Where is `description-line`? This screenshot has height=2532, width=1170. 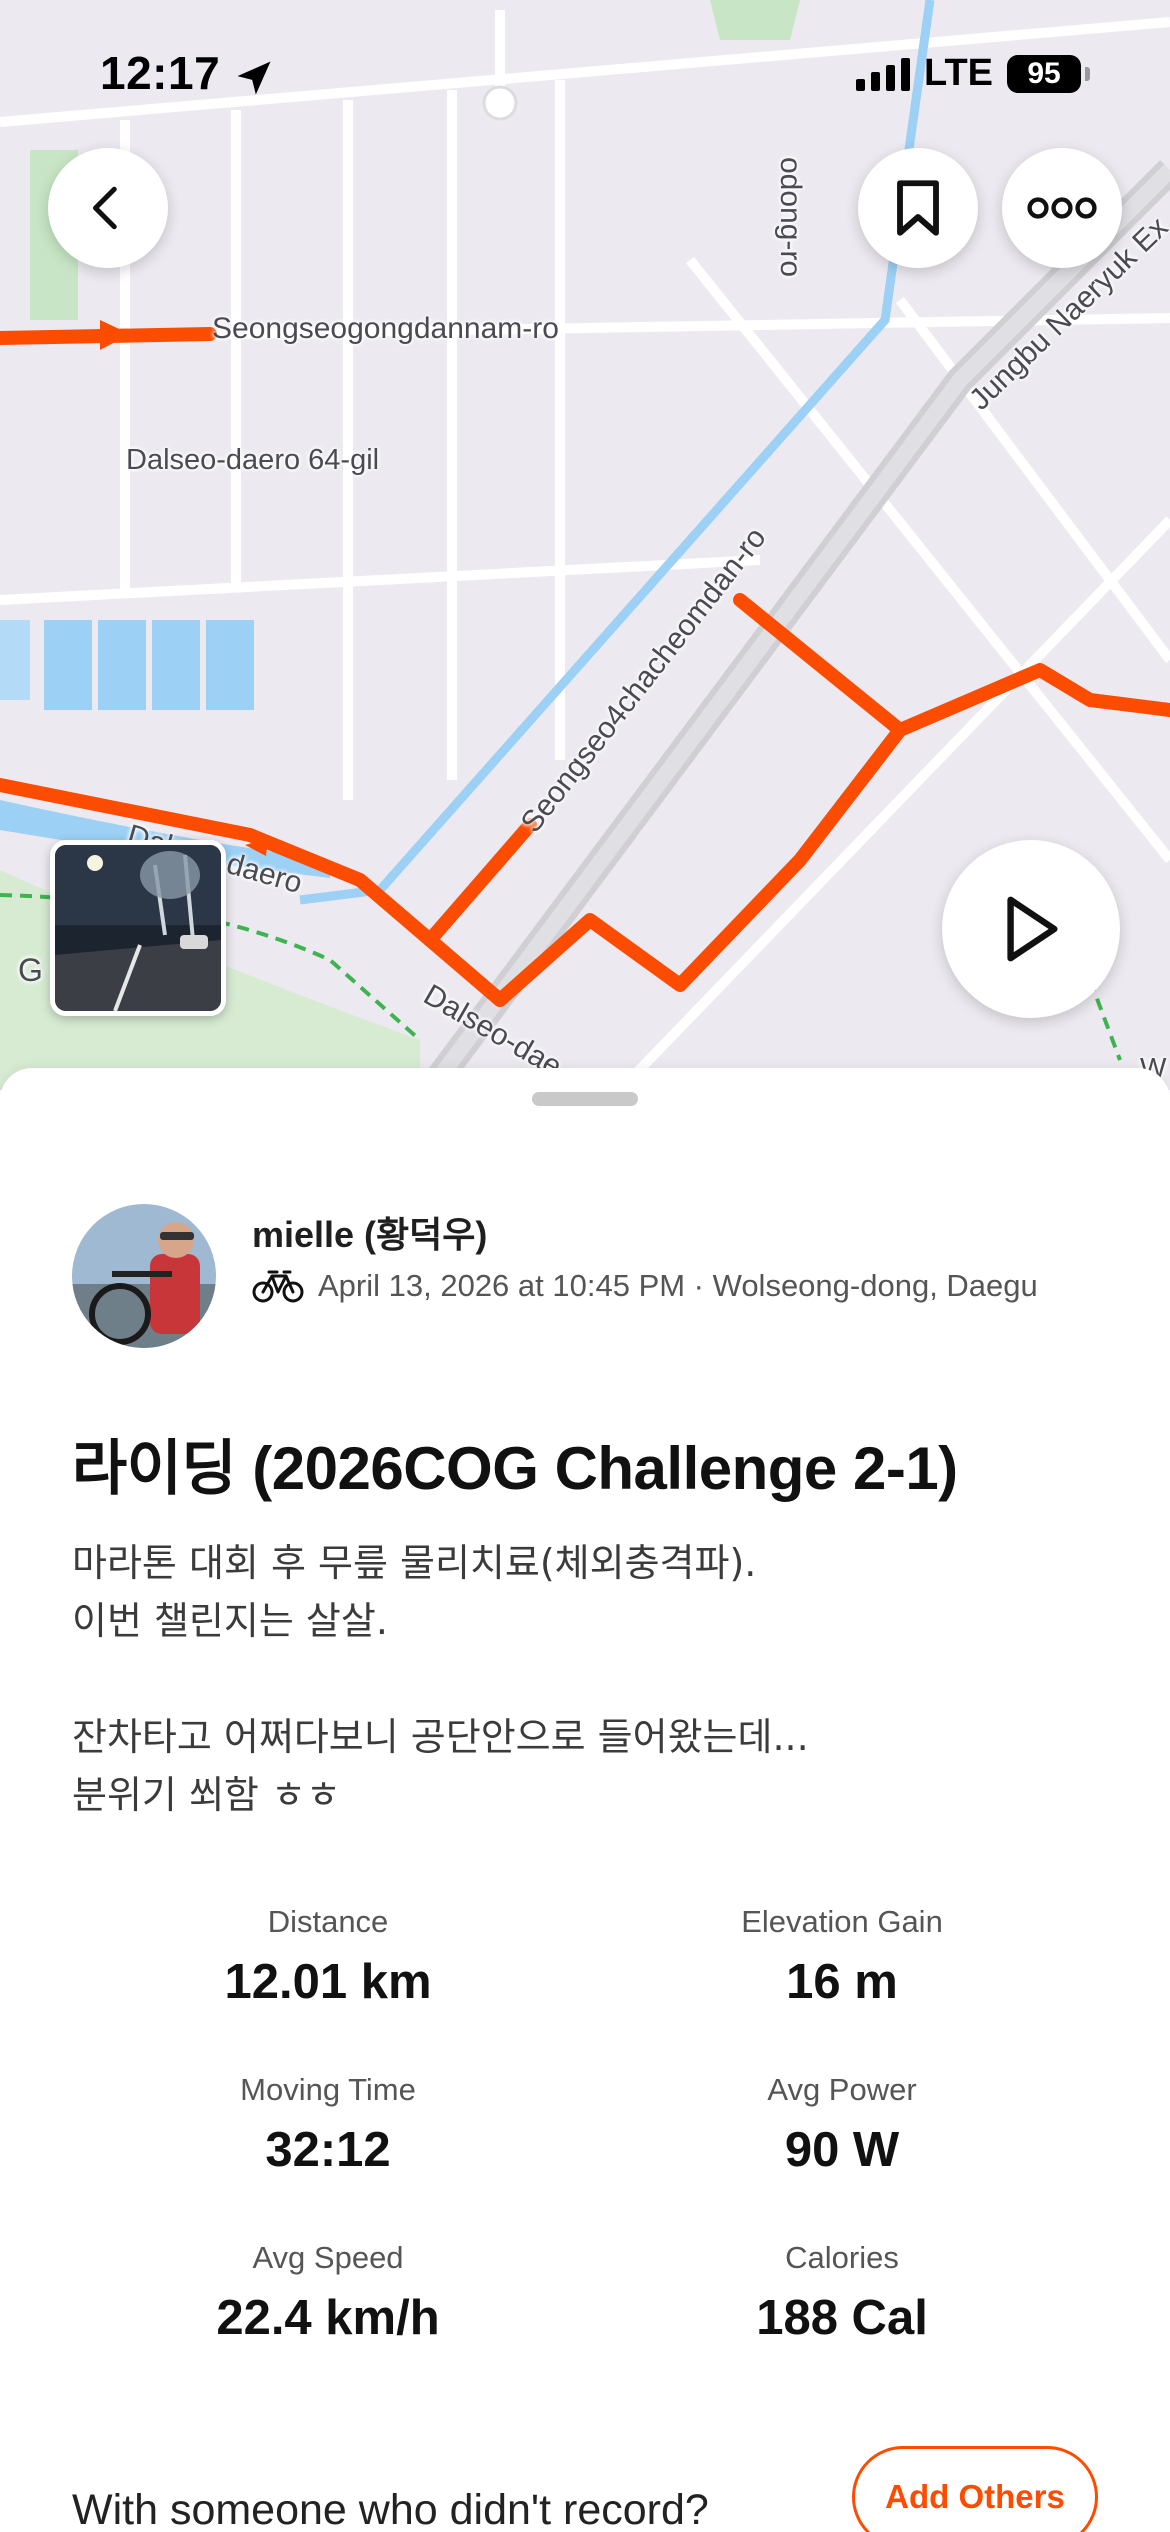
description-line is located at coordinates (587, 1679).